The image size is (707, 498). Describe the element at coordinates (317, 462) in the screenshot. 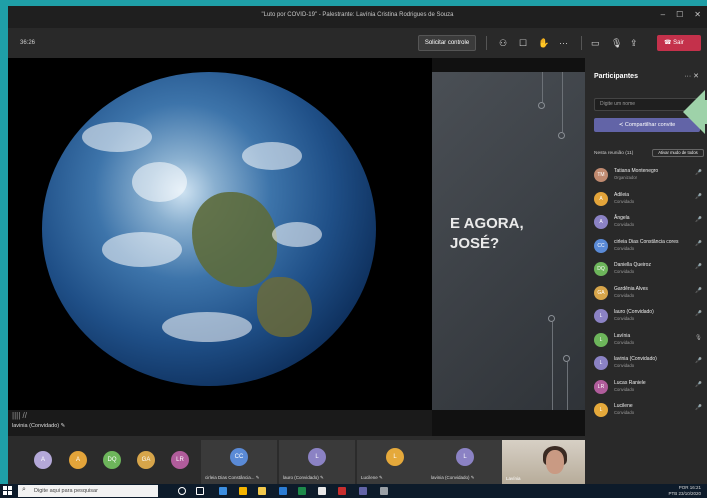

I see `participant-tile: L lauro (Convidado) ✎` at that location.